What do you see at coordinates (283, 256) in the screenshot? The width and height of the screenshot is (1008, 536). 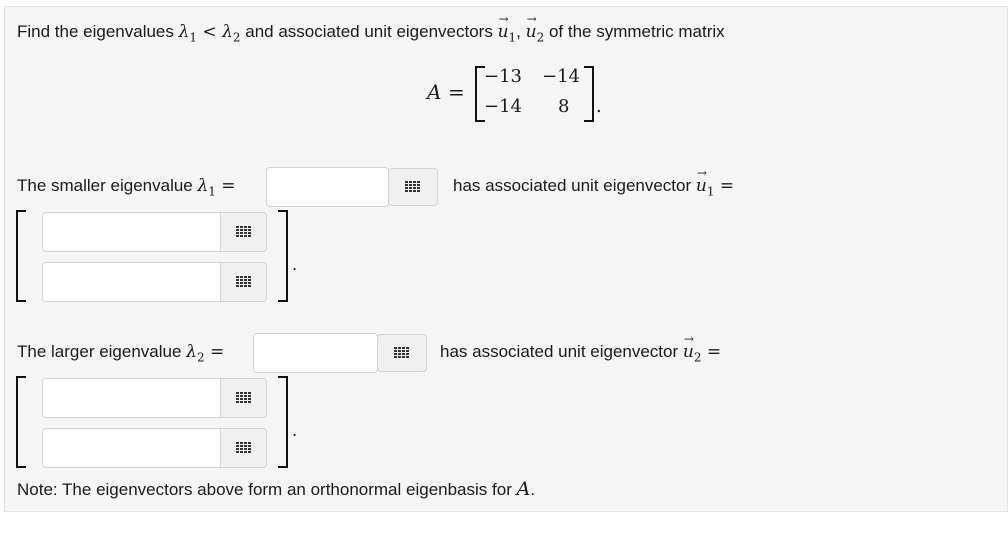 I see `u1-right-bracket` at bounding box center [283, 256].